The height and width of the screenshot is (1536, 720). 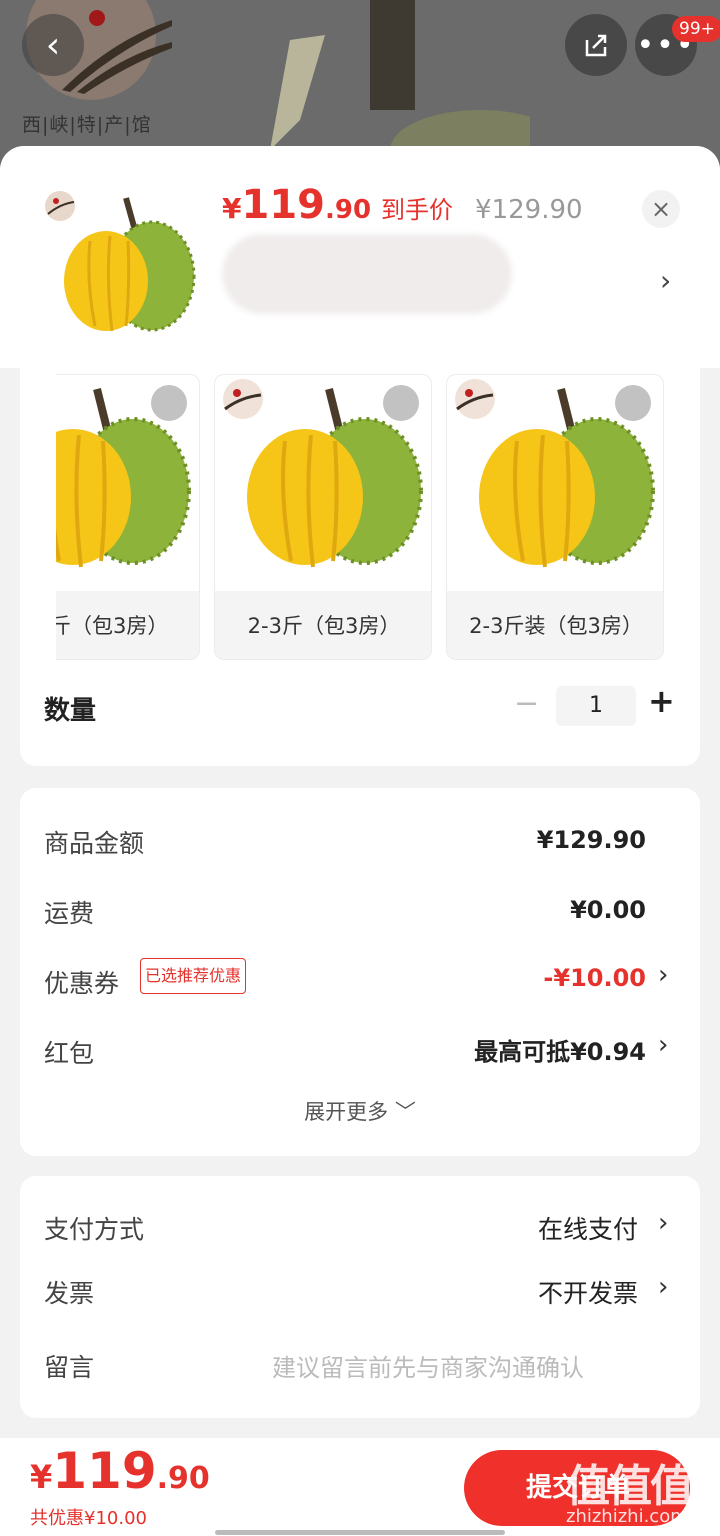 I want to click on coupon-label: 优惠券, so click(x=82, y=983).